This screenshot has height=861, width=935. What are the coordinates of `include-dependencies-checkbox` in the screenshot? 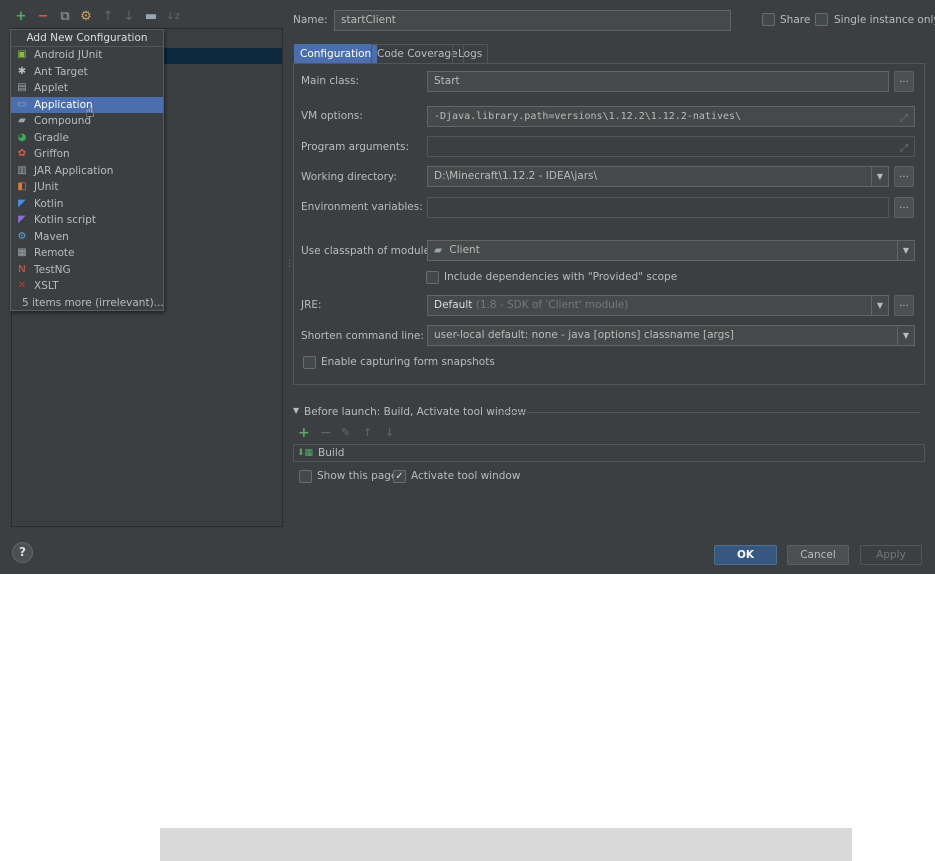 It's located at (432, 277).